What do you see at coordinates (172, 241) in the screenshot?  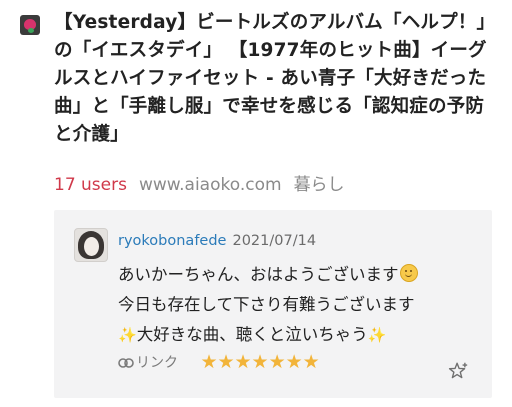 I see `username-link: ryokobonafede` at bounding box center [172, 241].